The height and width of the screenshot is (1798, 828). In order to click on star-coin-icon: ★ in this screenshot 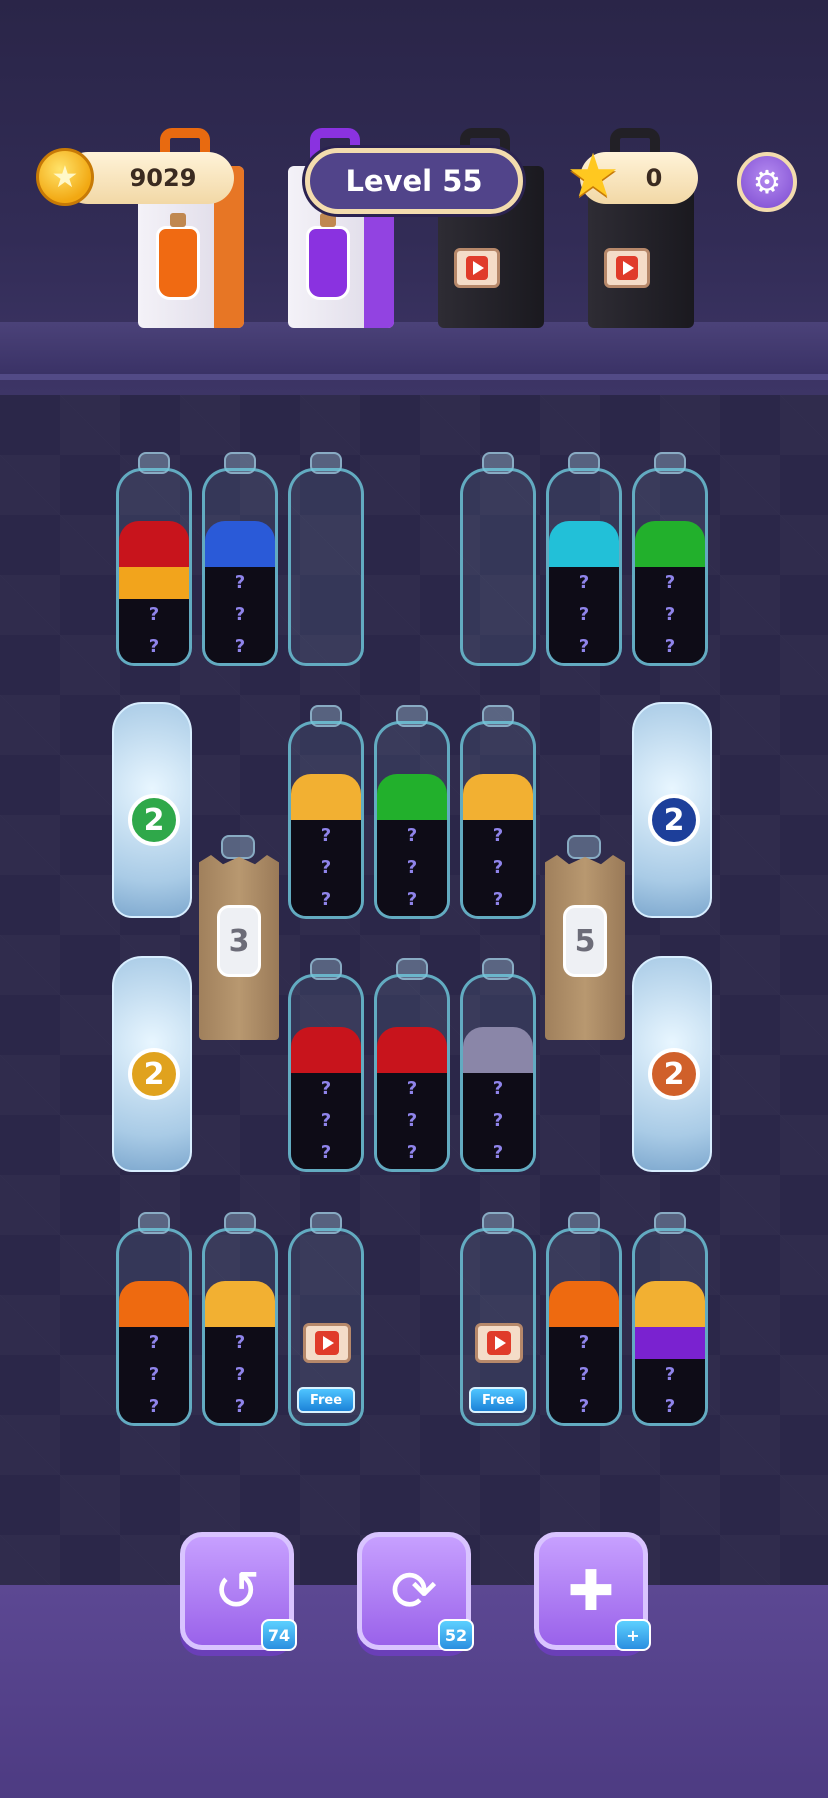, I will do `click(65, 177)`.